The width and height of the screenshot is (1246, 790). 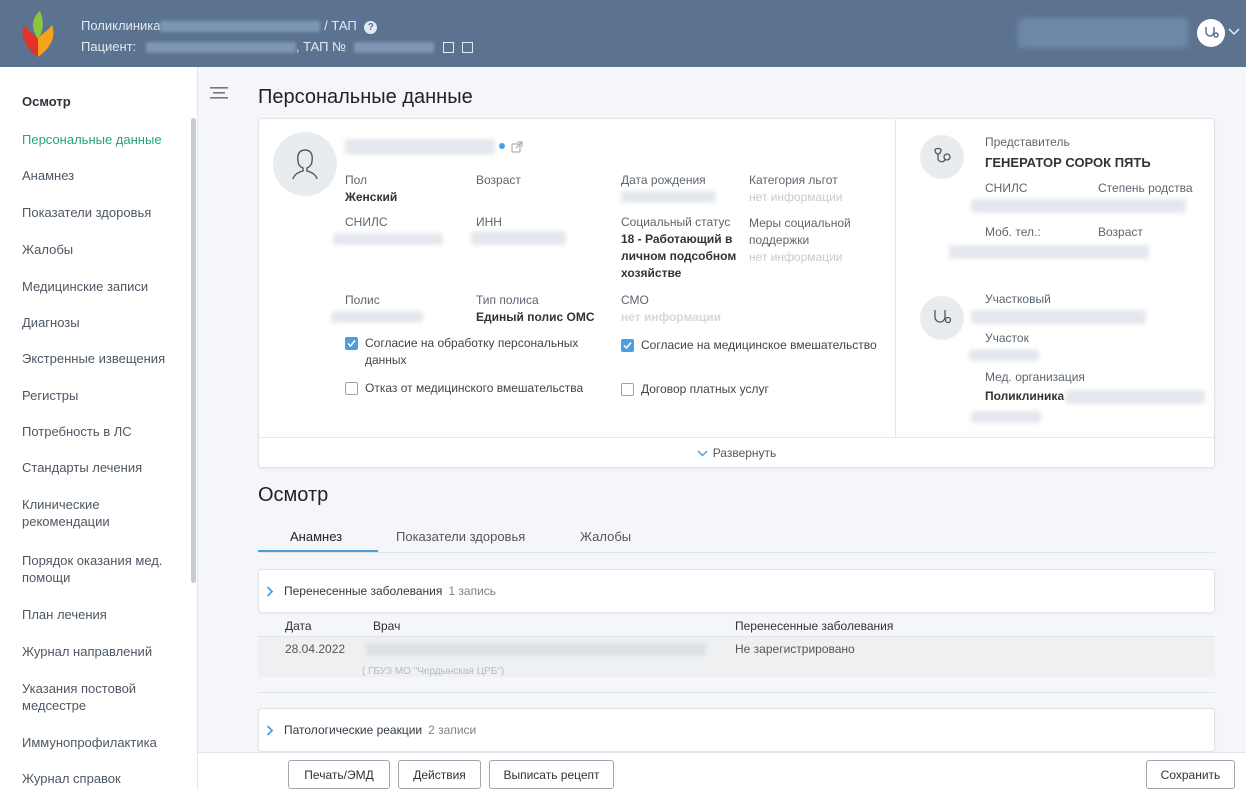 What do you see at coordinates (219, 93) in the screenshot?
I see `menu-toggle-icon` at bounding box center [219, 93].